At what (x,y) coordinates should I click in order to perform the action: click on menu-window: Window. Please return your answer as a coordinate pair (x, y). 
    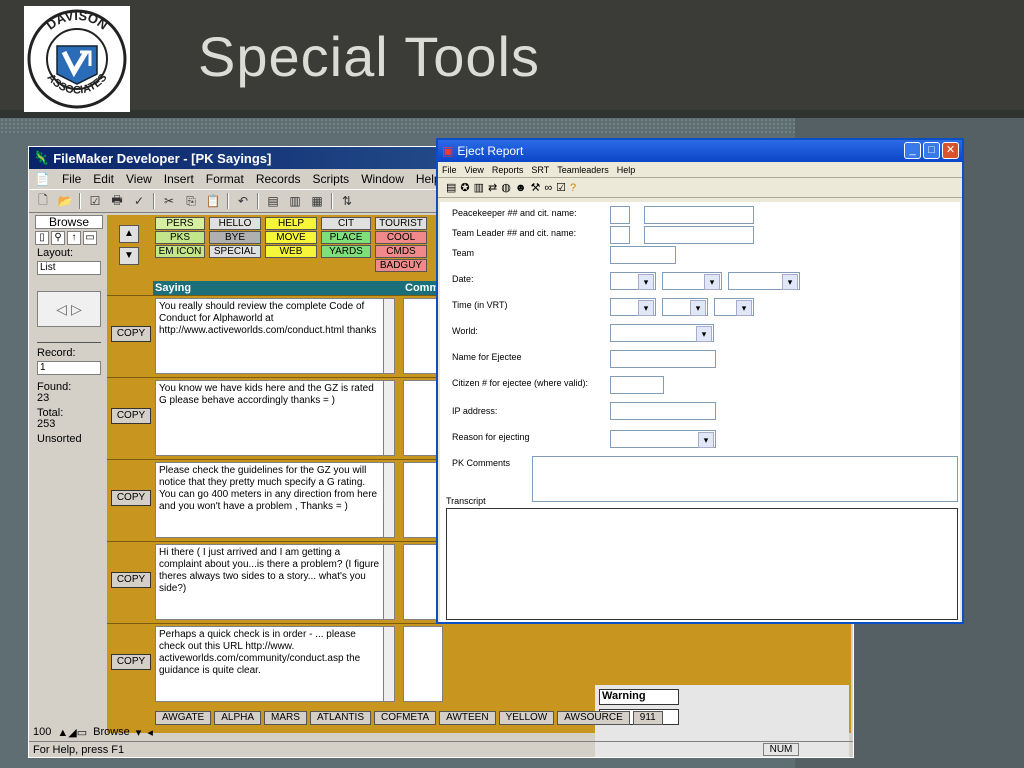
    Looking at the image, I should click on (382, 179).